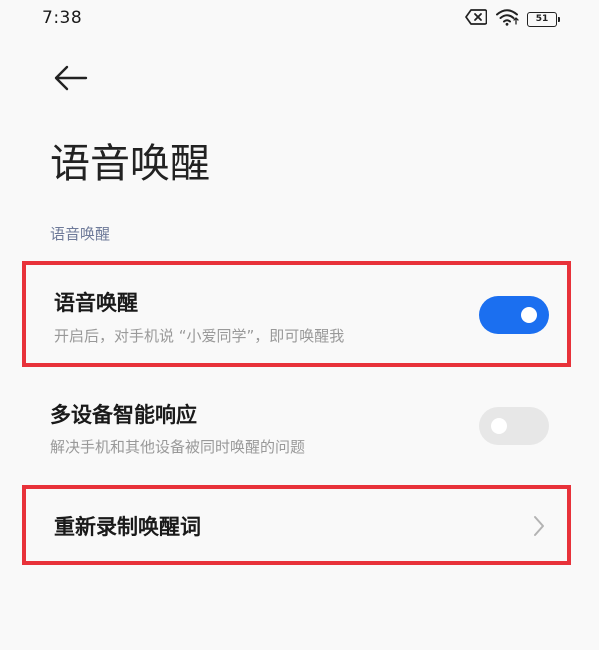  What do you see at coordinates (299, 20) in the screenshot?
I see `status-bar: 7:38 51` at bounding box center [299, 20].